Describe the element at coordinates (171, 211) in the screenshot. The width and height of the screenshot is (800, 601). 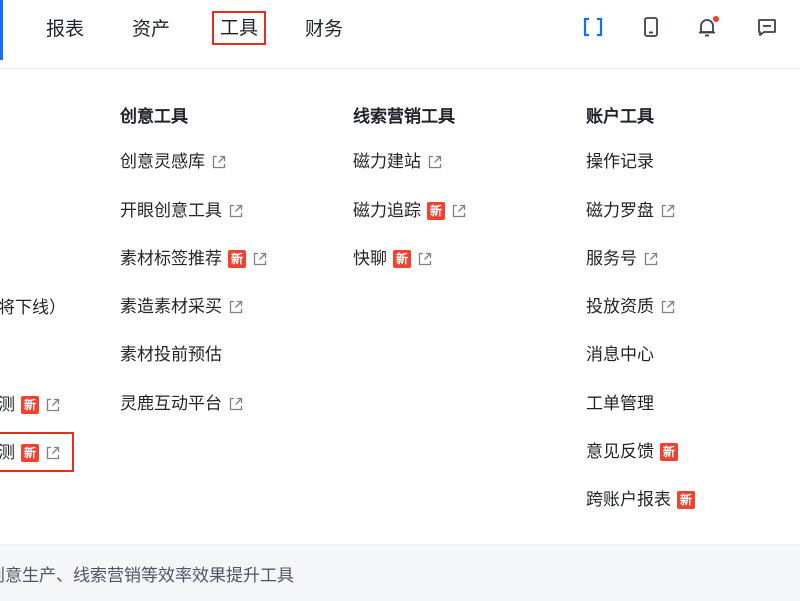
I see `item-label: 开眼创意工具` at that location.